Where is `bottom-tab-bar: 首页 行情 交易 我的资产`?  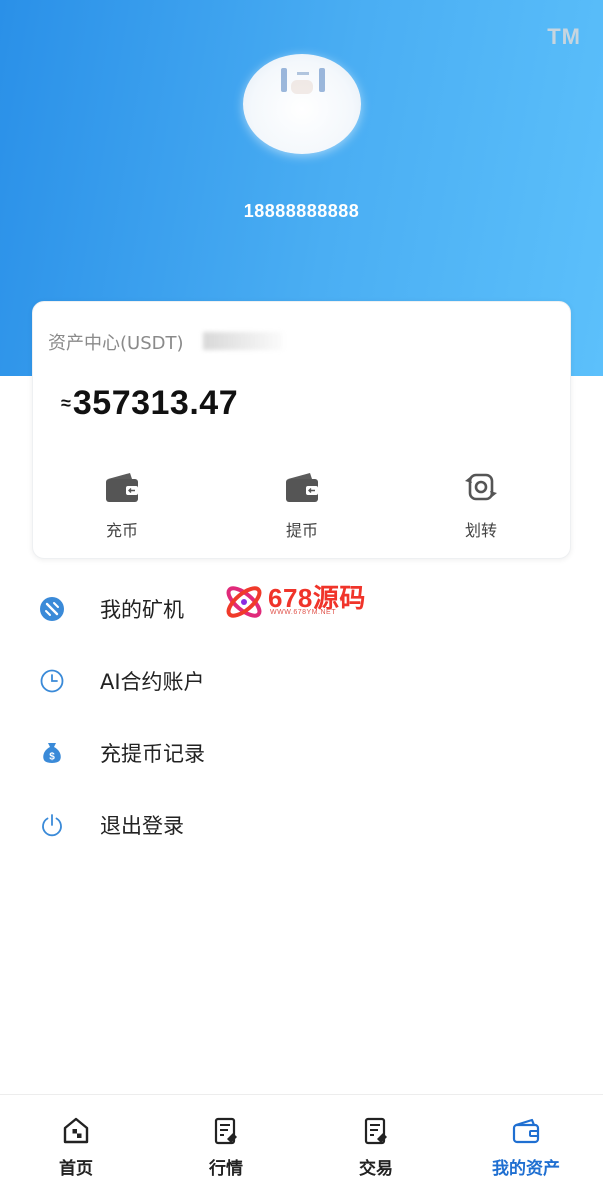 bottom-tab-bar: 首页 行情 交易 我的资产 is located at coordinates (301, 1147).